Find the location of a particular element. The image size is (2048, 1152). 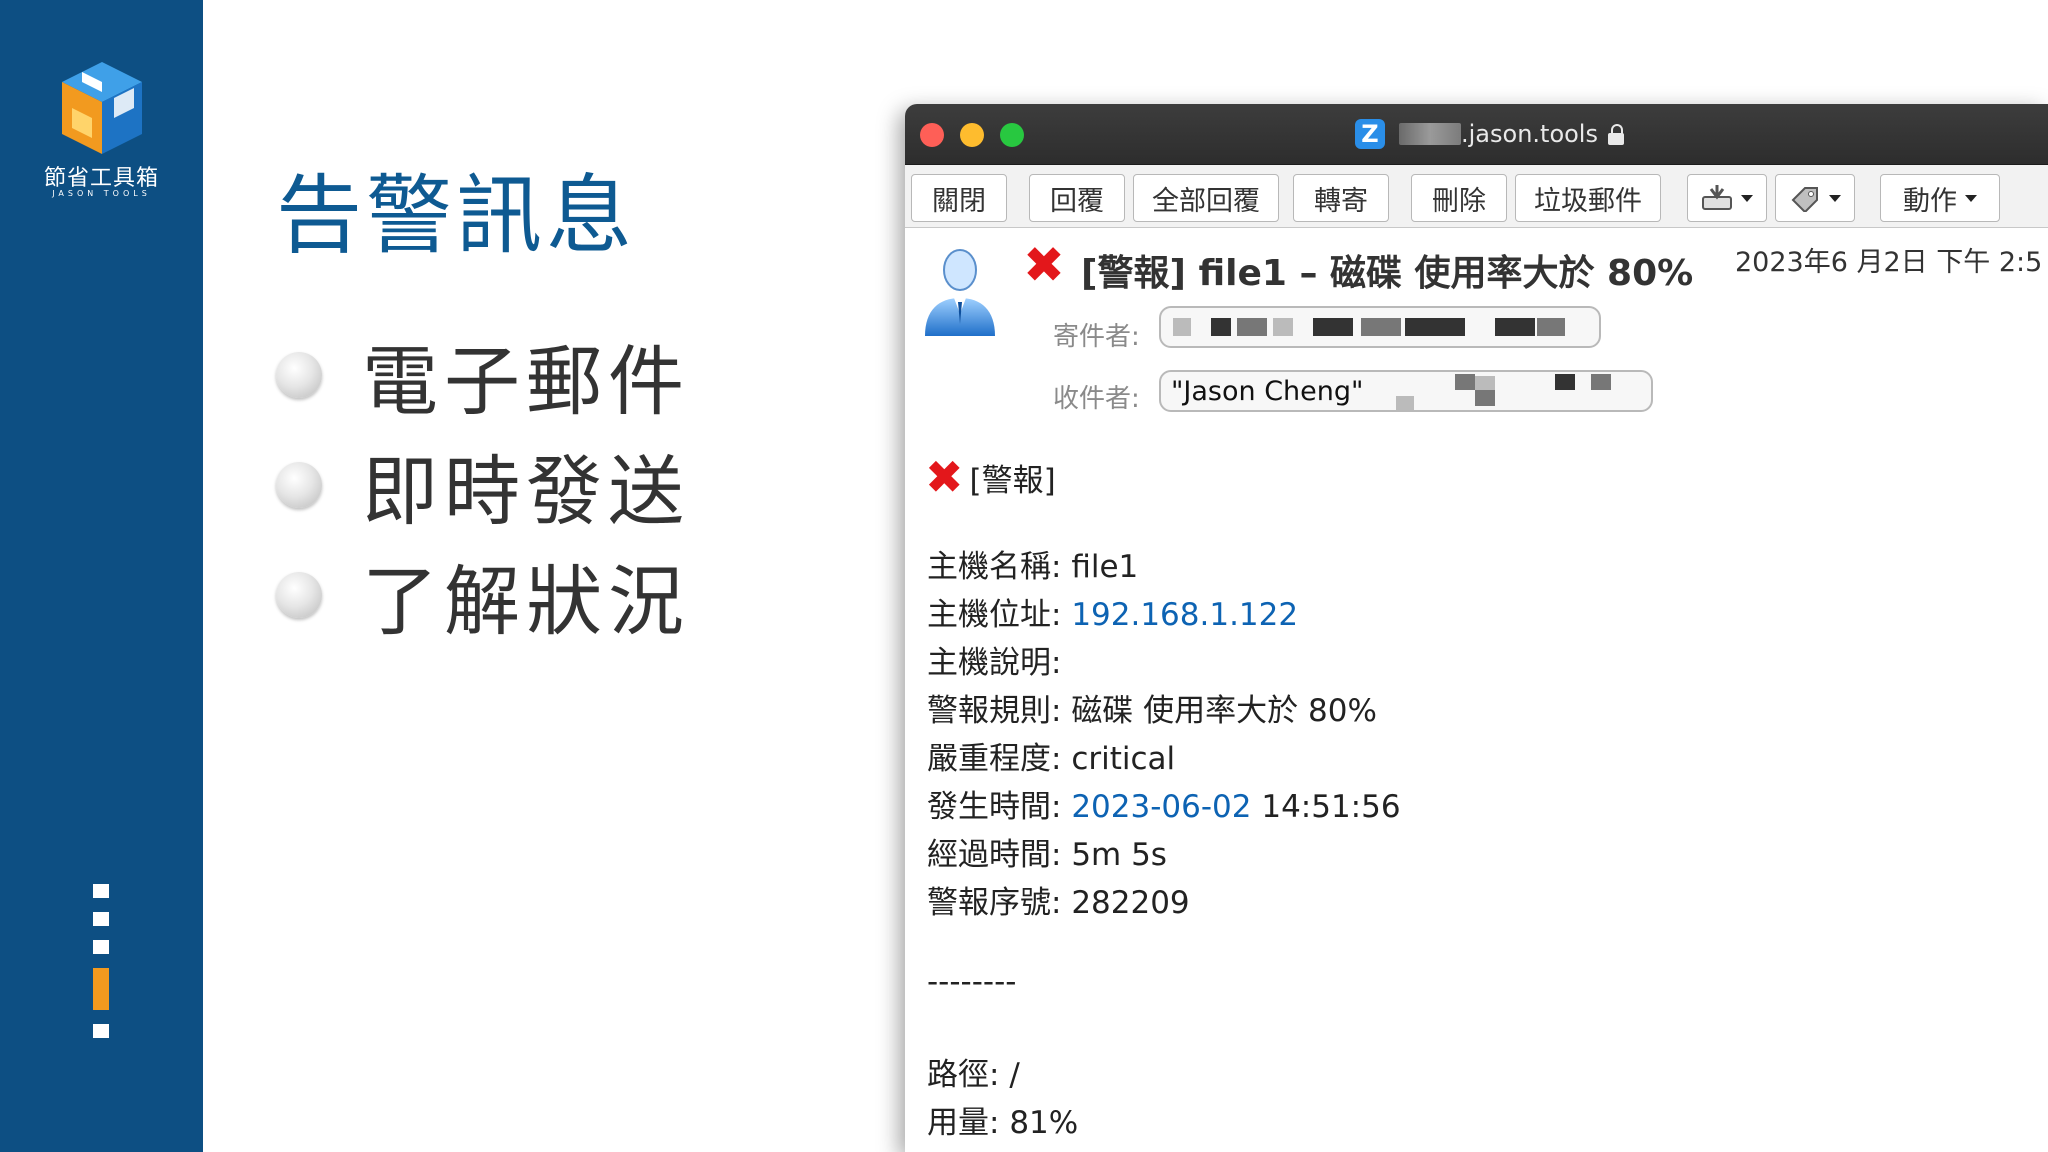

progress-dot-active is located at coordinates (101, 989).